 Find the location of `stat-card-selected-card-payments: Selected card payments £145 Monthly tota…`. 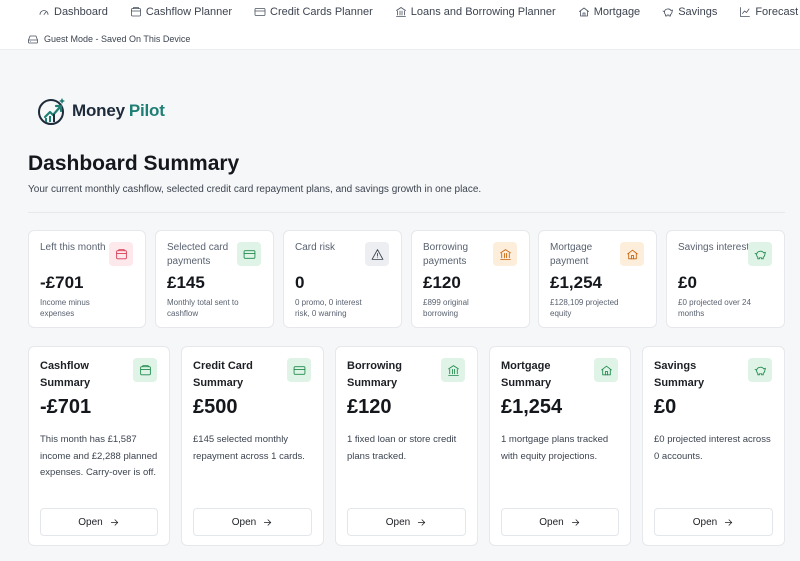

stat-card-selected-card-payments: Selected card payments £145 Monthly tota… is located at coordinates (214, 279).